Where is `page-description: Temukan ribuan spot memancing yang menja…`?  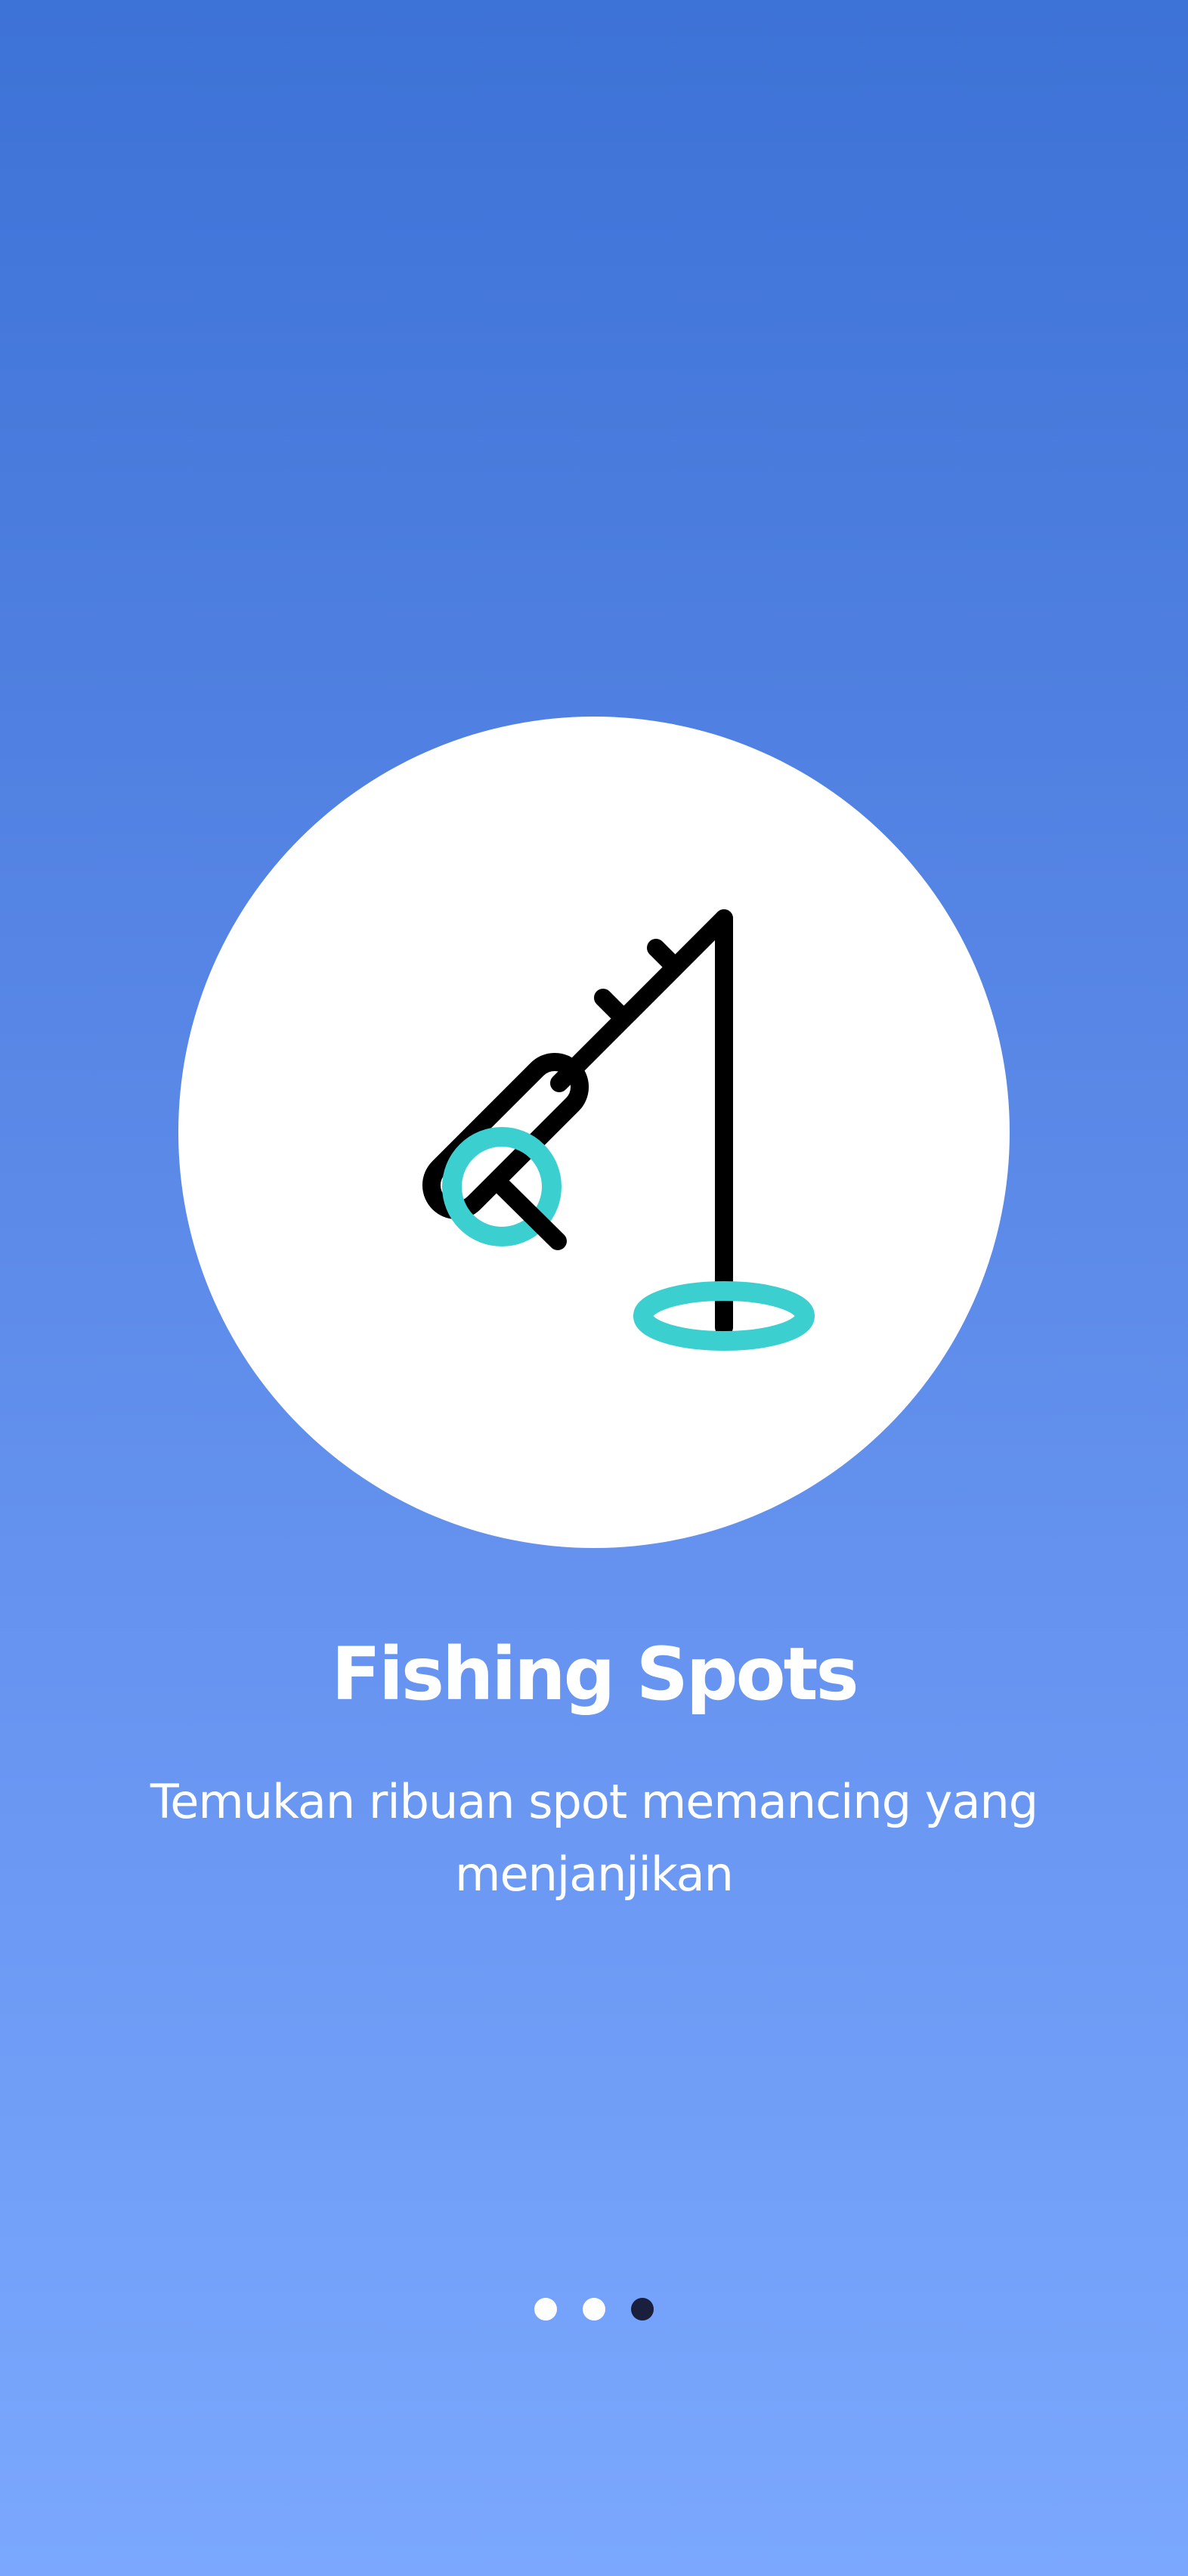
page-description: Temukan ribuan spot memancing yang menja… is located at coordinates (594, 1838).